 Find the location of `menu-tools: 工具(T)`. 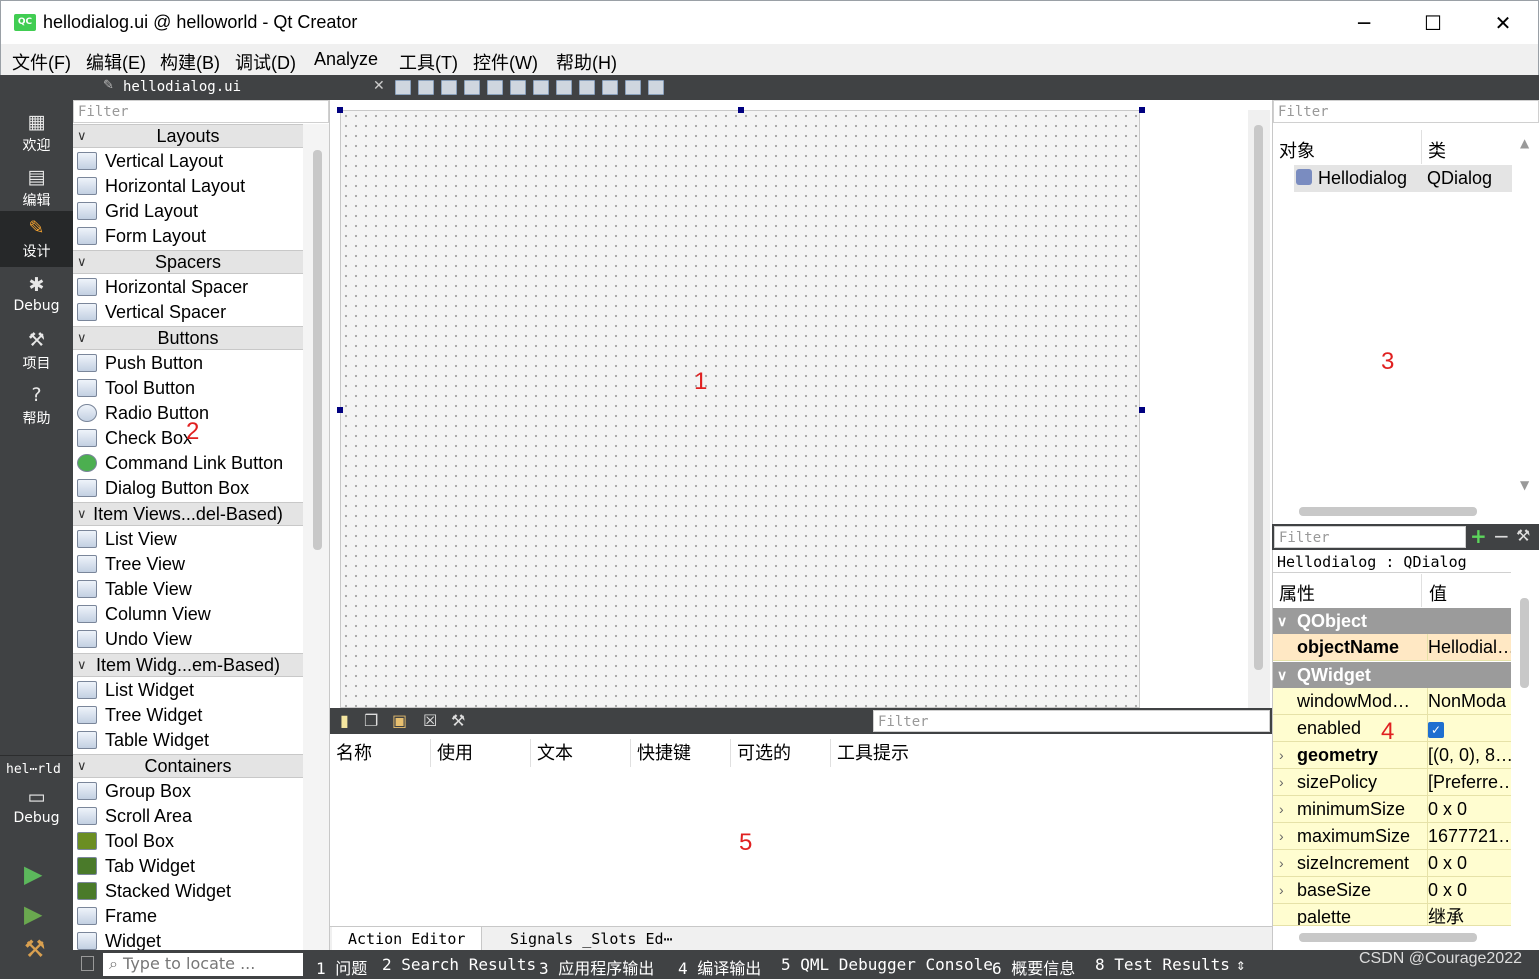

menu-tools: 工具(T) is located at coordinates (428, 62).